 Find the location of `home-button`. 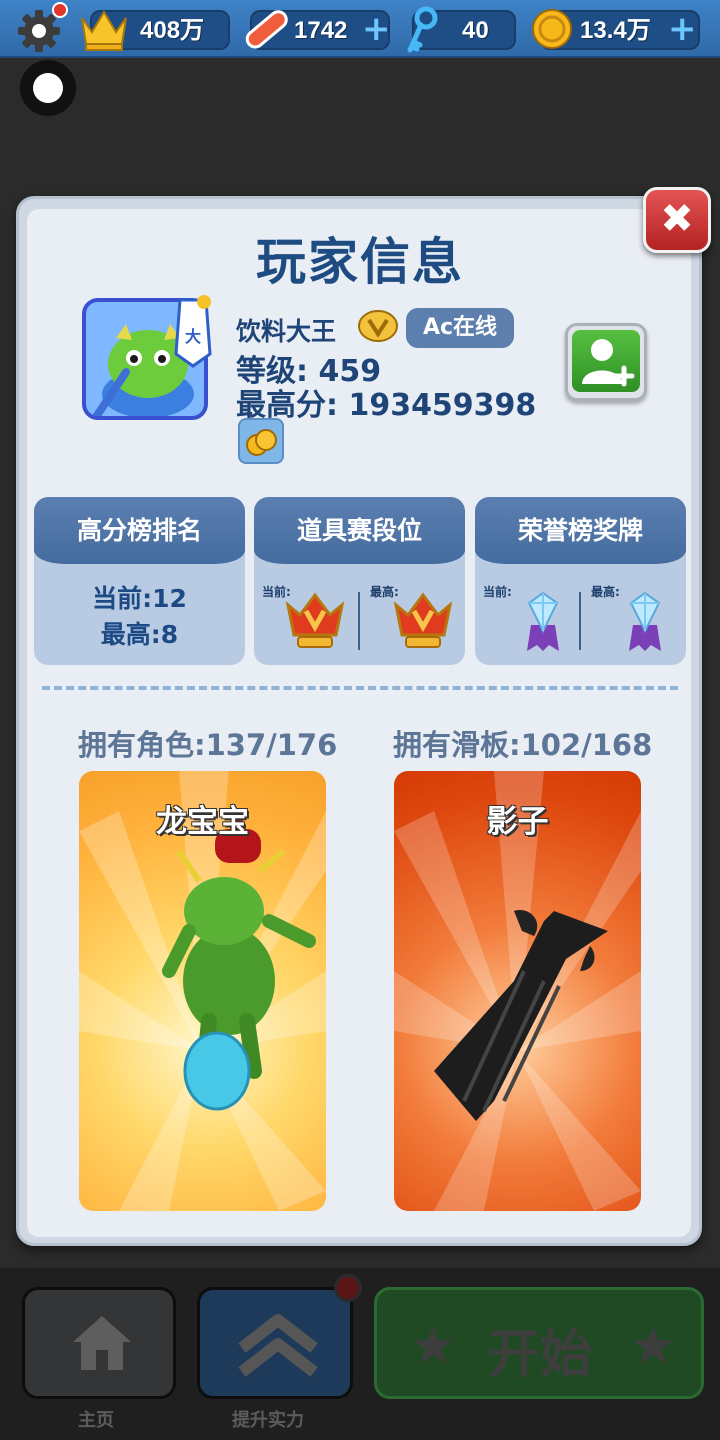

home-button is located at coordinates (99, 1343).